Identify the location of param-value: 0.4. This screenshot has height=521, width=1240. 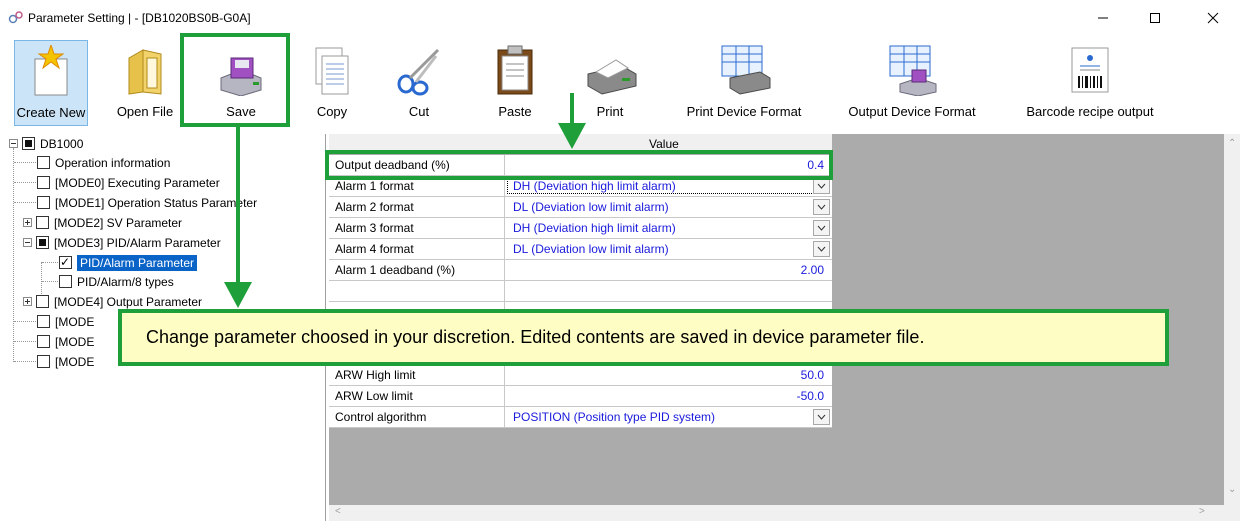
(668, 165).